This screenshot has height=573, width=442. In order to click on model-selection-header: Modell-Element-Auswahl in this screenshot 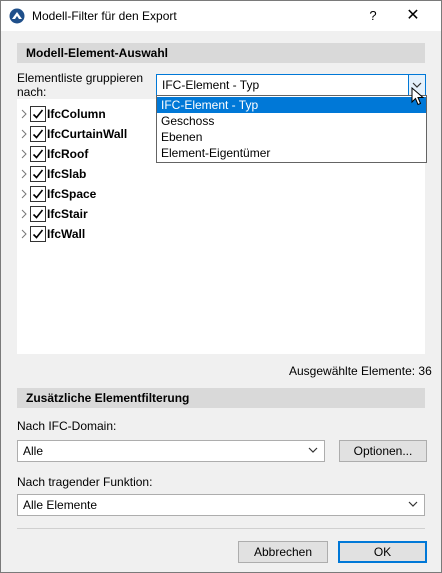, I will do `click(221, 53)`.